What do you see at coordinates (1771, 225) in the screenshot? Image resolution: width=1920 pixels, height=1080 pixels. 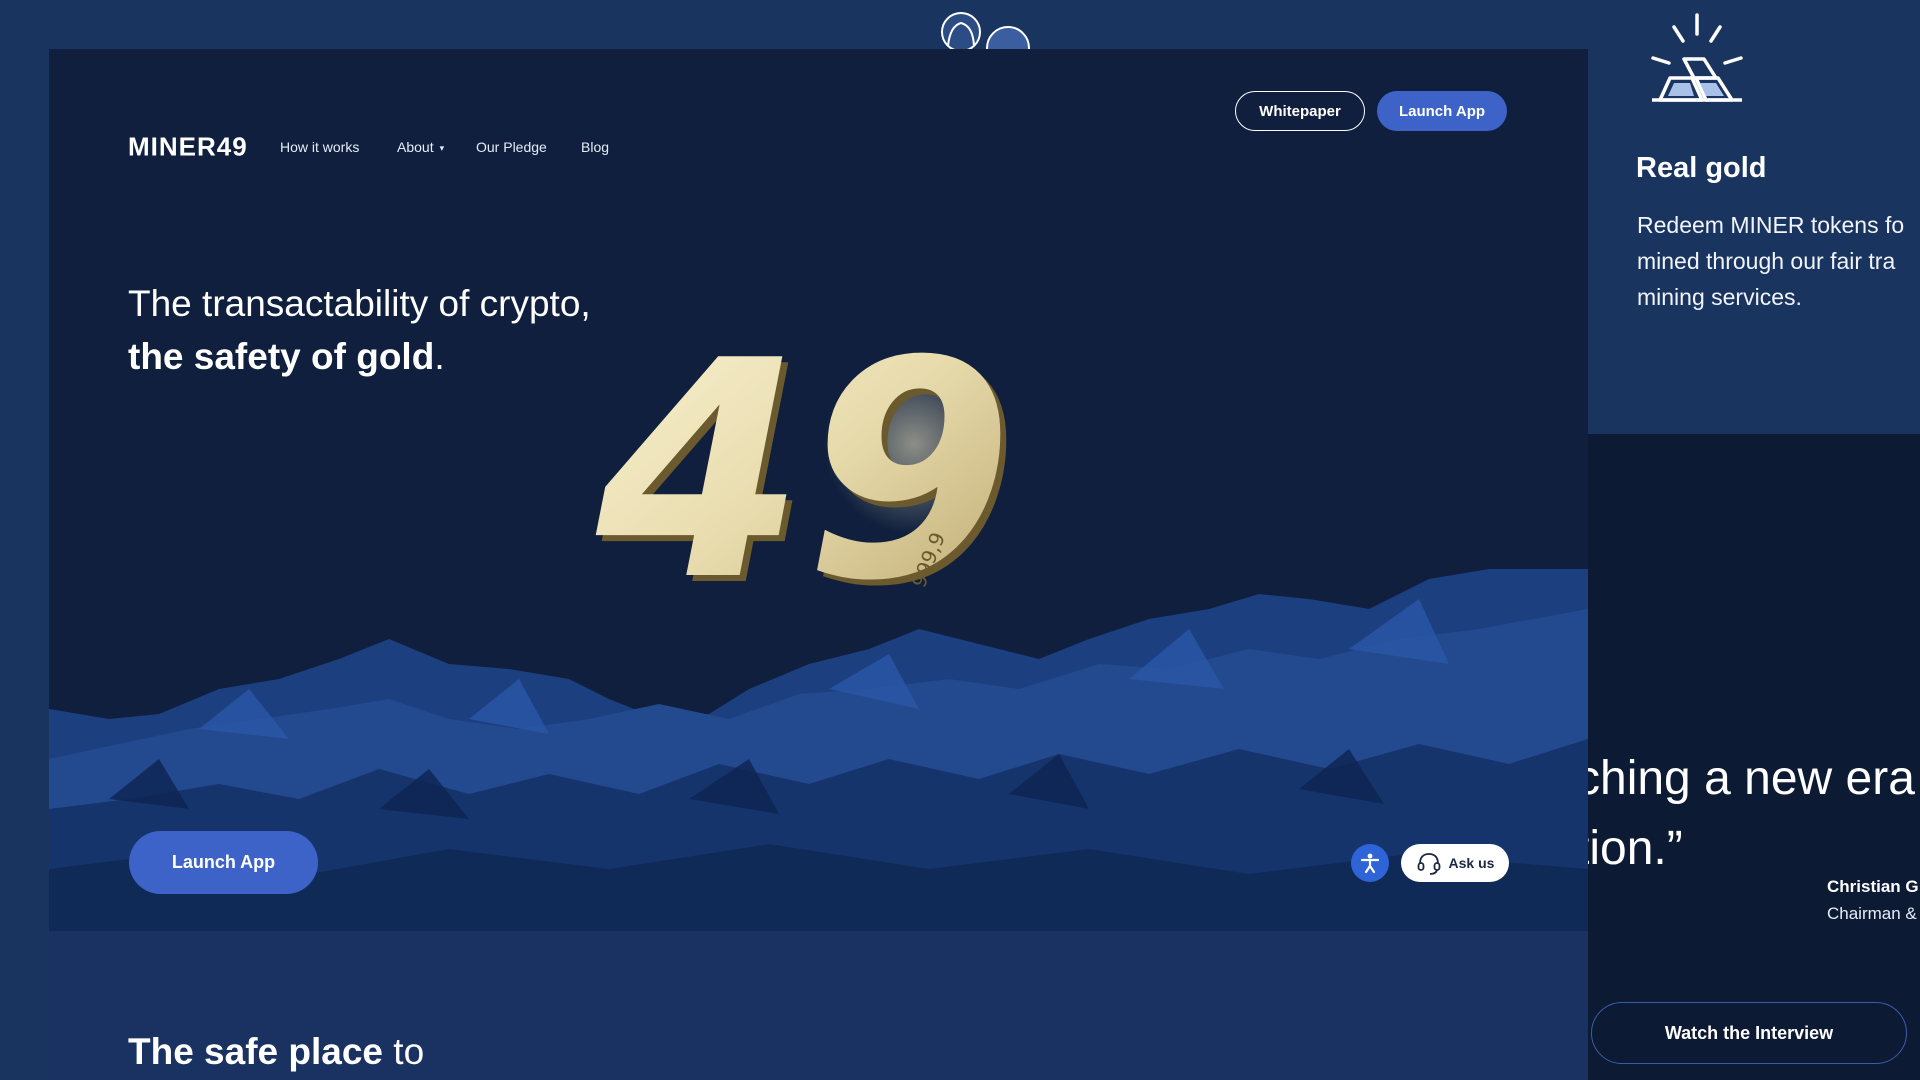 I see `feature-desc-line: Redeem MINER tokens fo` at bounding box center [1771, 225].